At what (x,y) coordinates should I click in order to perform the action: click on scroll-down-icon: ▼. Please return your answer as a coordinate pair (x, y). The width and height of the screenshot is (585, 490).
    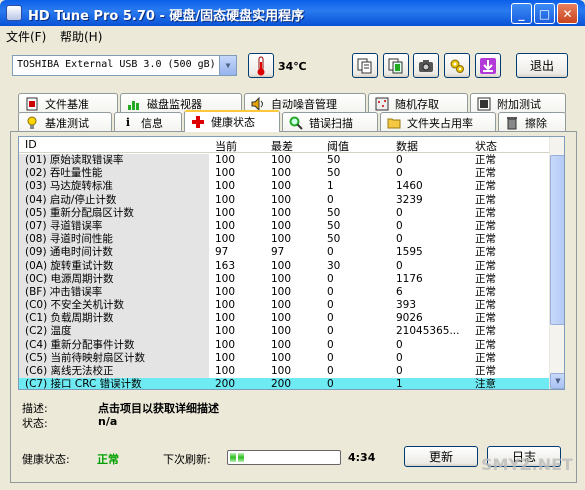
    Looking at the image, I should click on (557, 381).